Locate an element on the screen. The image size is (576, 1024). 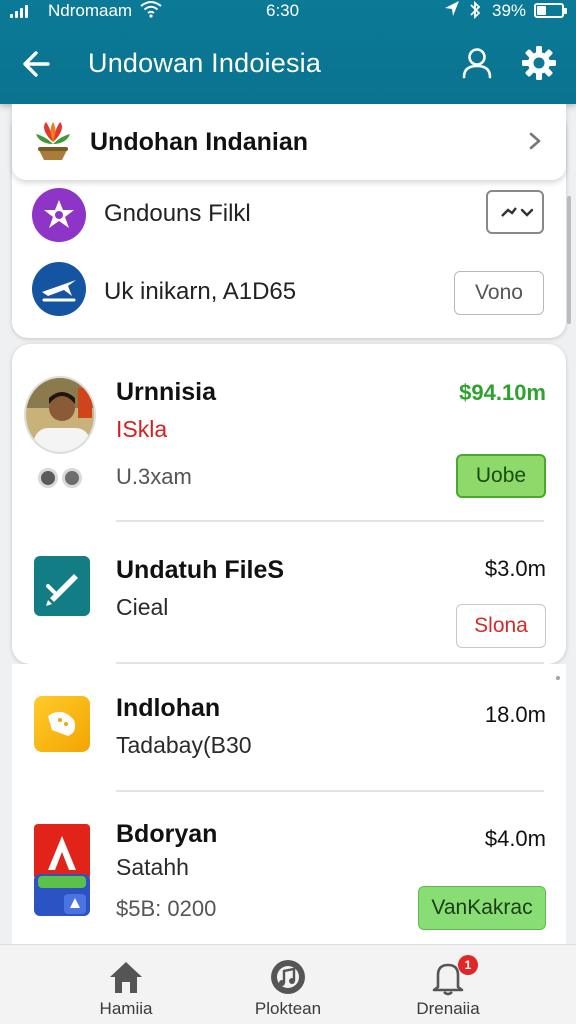
status-bar: Ndromaam 6:30 39% is located at coordinates (288, 12).